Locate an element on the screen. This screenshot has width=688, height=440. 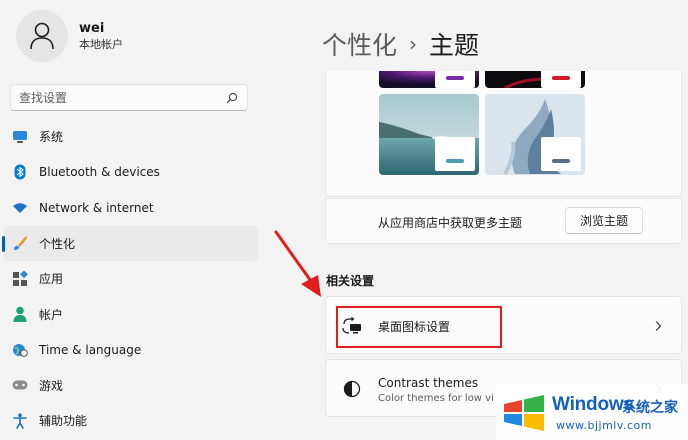
windows-logo-icon is located at coordinates (524, 413).